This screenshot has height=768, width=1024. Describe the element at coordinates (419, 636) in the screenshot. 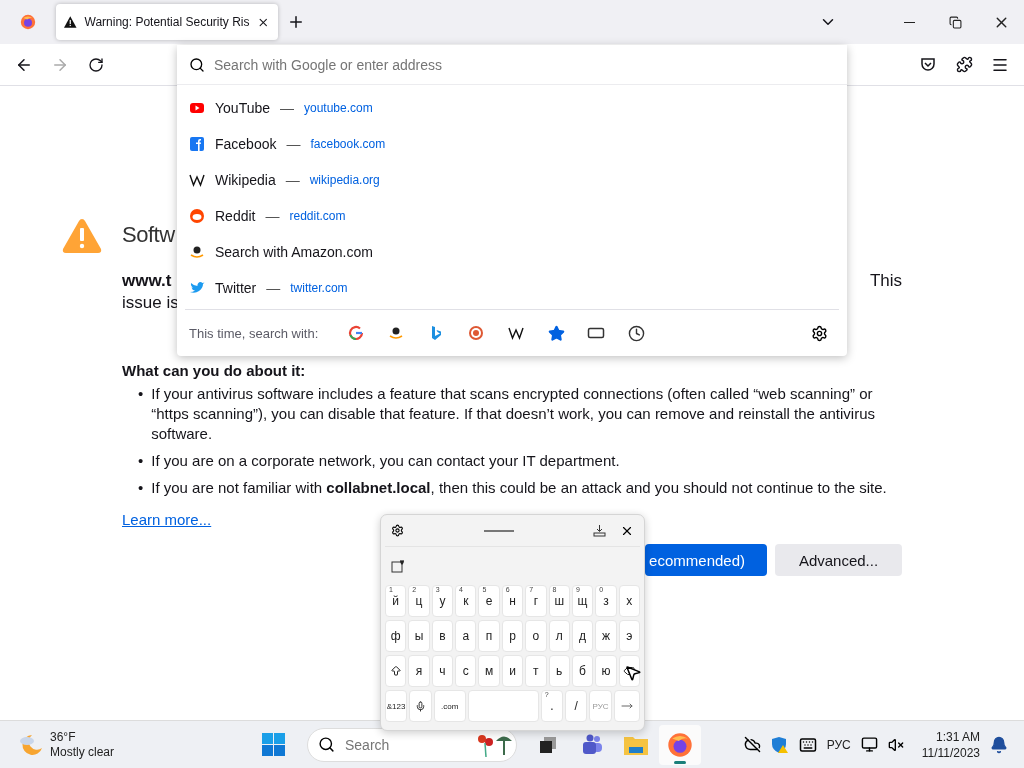

I see `keyboard-key: ы` at that location.